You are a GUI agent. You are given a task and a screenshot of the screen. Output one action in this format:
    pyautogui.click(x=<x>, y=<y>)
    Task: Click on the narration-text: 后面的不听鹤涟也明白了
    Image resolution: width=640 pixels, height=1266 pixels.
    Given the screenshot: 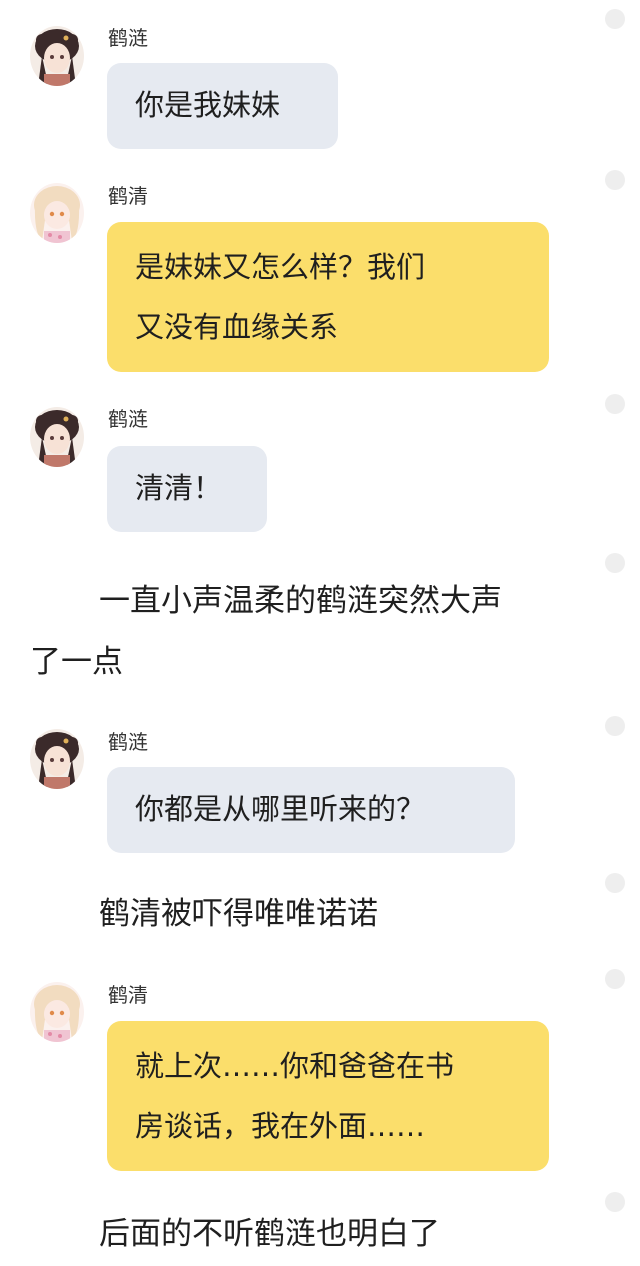 What is the action you would take?
    pyautogui.click(x=269, y=1234)
    